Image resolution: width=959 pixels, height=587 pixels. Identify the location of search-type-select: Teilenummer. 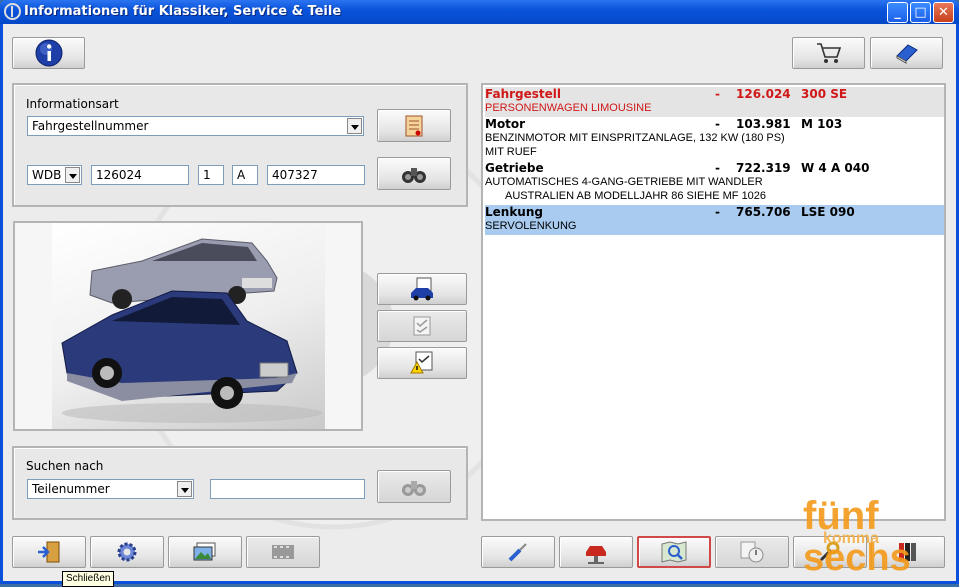
(110, 489).